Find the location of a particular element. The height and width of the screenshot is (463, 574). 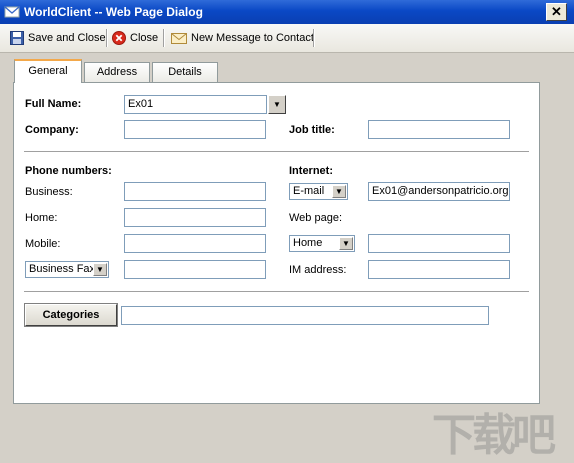

email-type-selected-value: E-mail is located at coordinates (309, 191).